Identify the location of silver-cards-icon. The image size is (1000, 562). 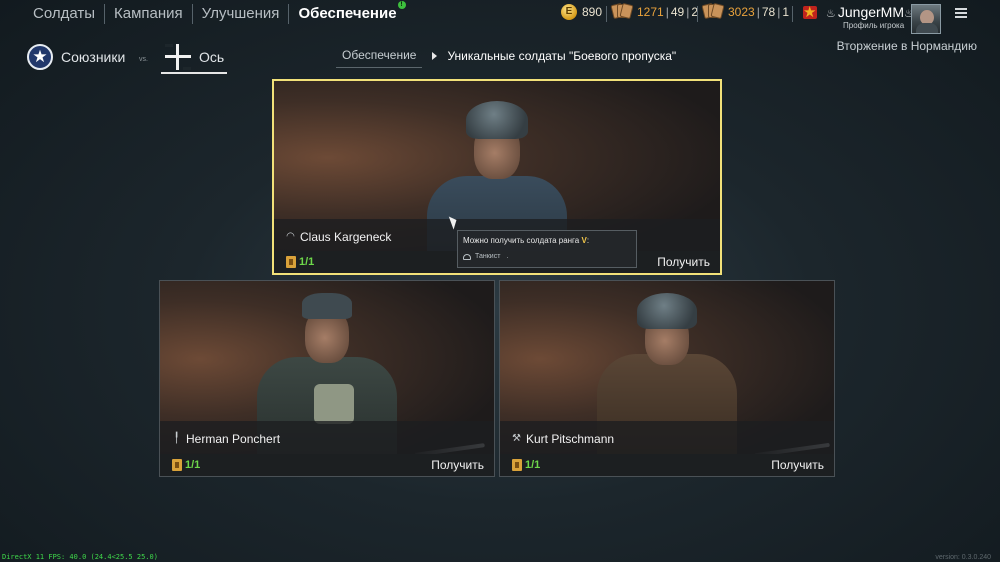
(622, 11).